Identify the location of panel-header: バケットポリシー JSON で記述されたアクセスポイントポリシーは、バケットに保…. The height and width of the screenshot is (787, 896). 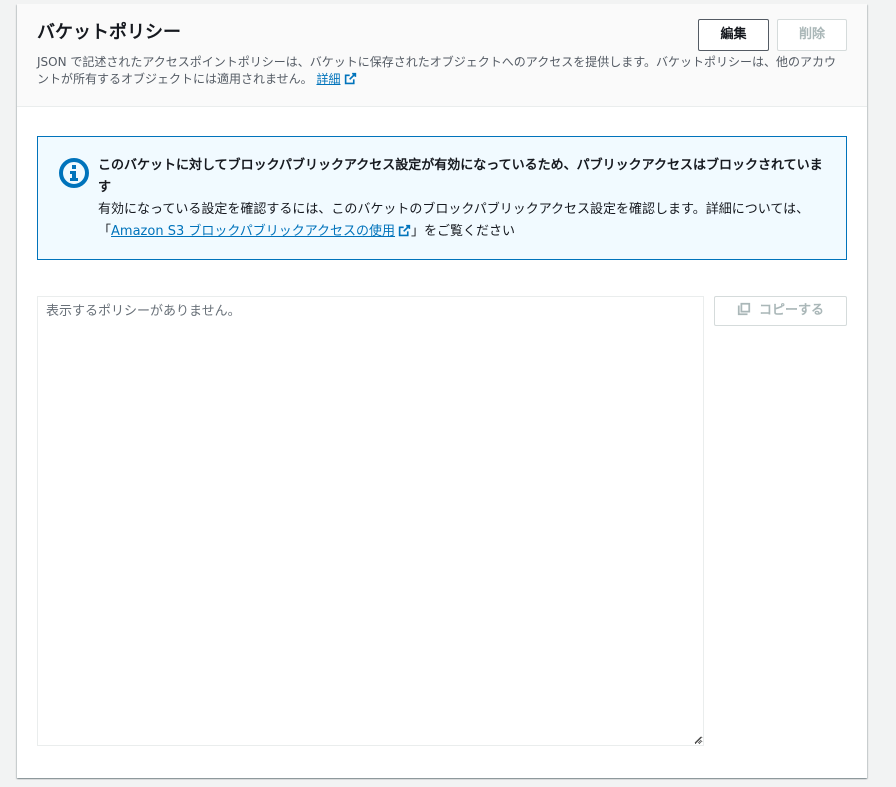
(442, 55).